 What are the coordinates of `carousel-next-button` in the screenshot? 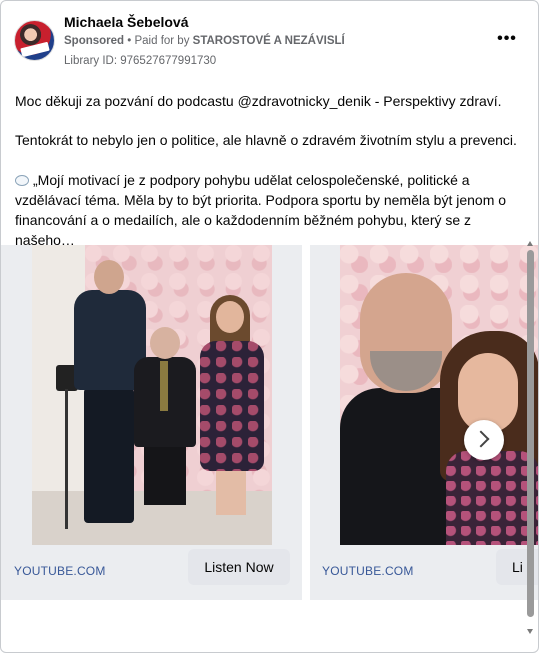 It's located at (484, 440).